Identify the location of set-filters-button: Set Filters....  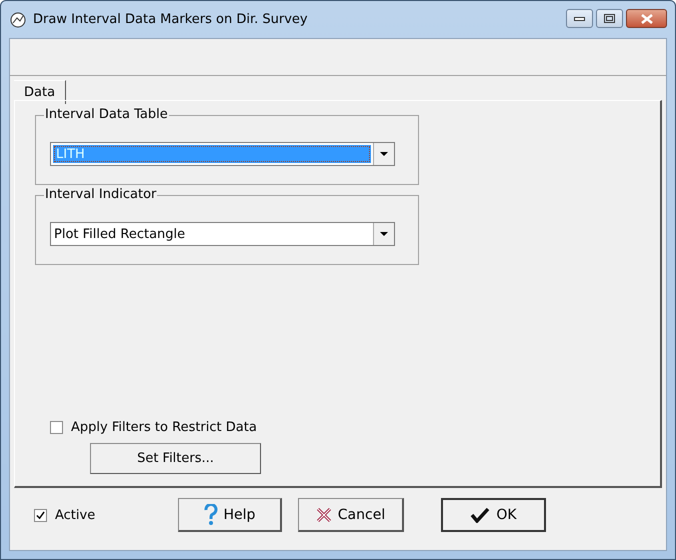
(175, 458).